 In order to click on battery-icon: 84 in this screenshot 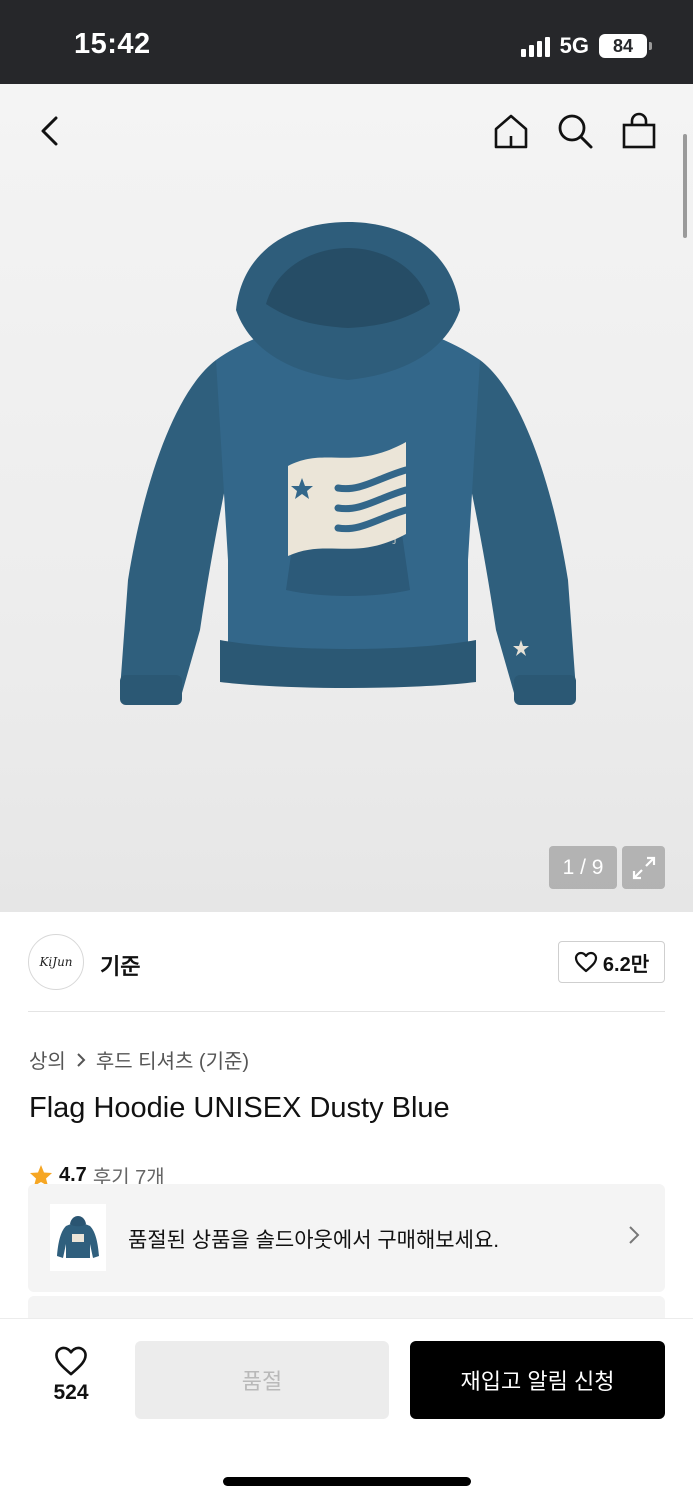, I will do `click(625, 46)`.